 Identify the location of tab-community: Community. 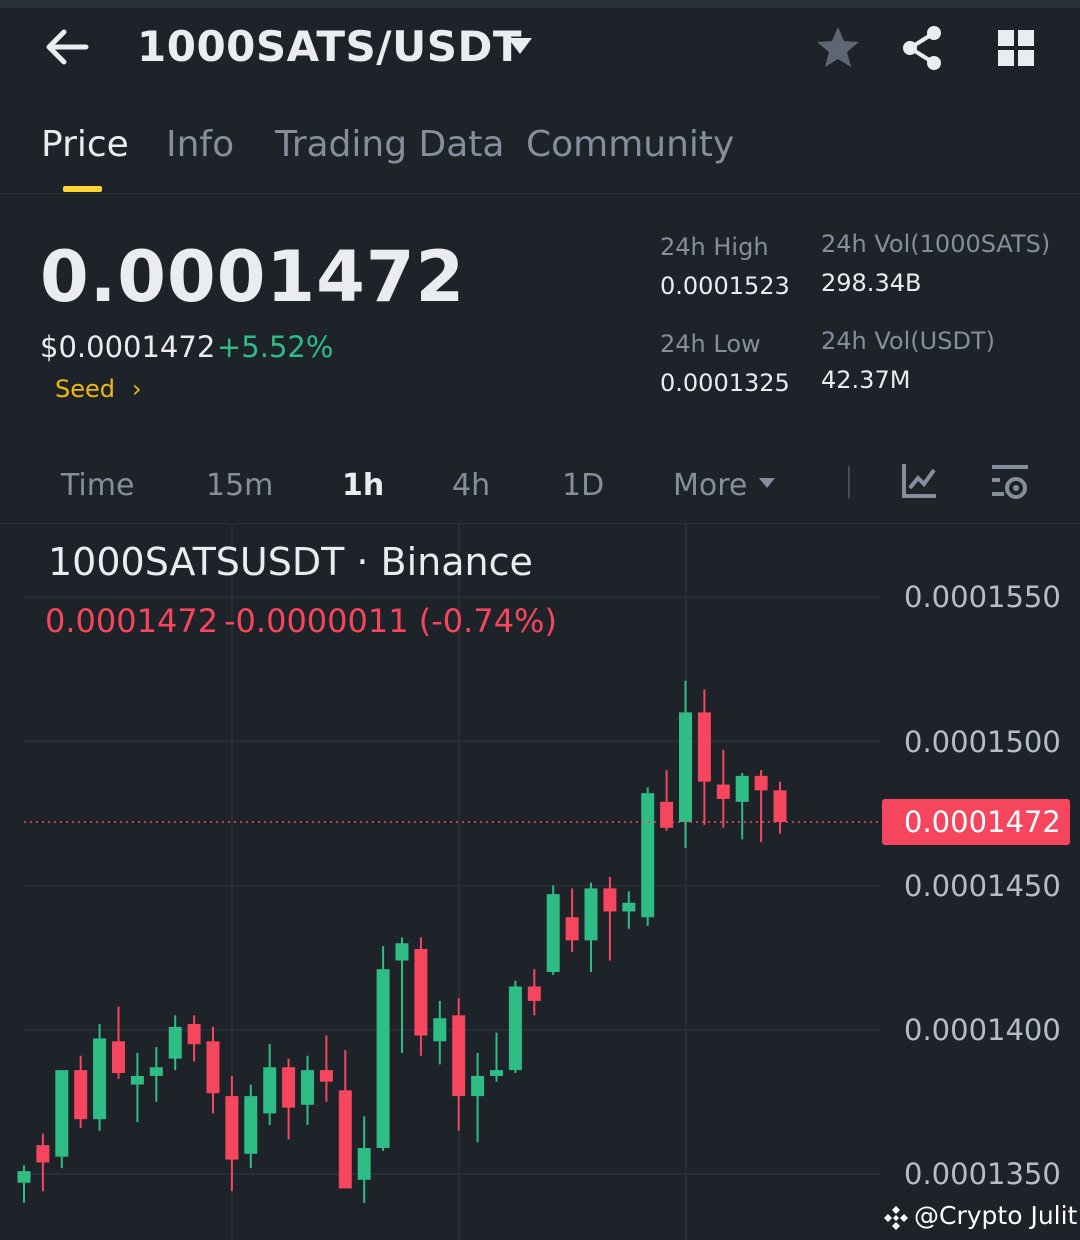
(630, 144).